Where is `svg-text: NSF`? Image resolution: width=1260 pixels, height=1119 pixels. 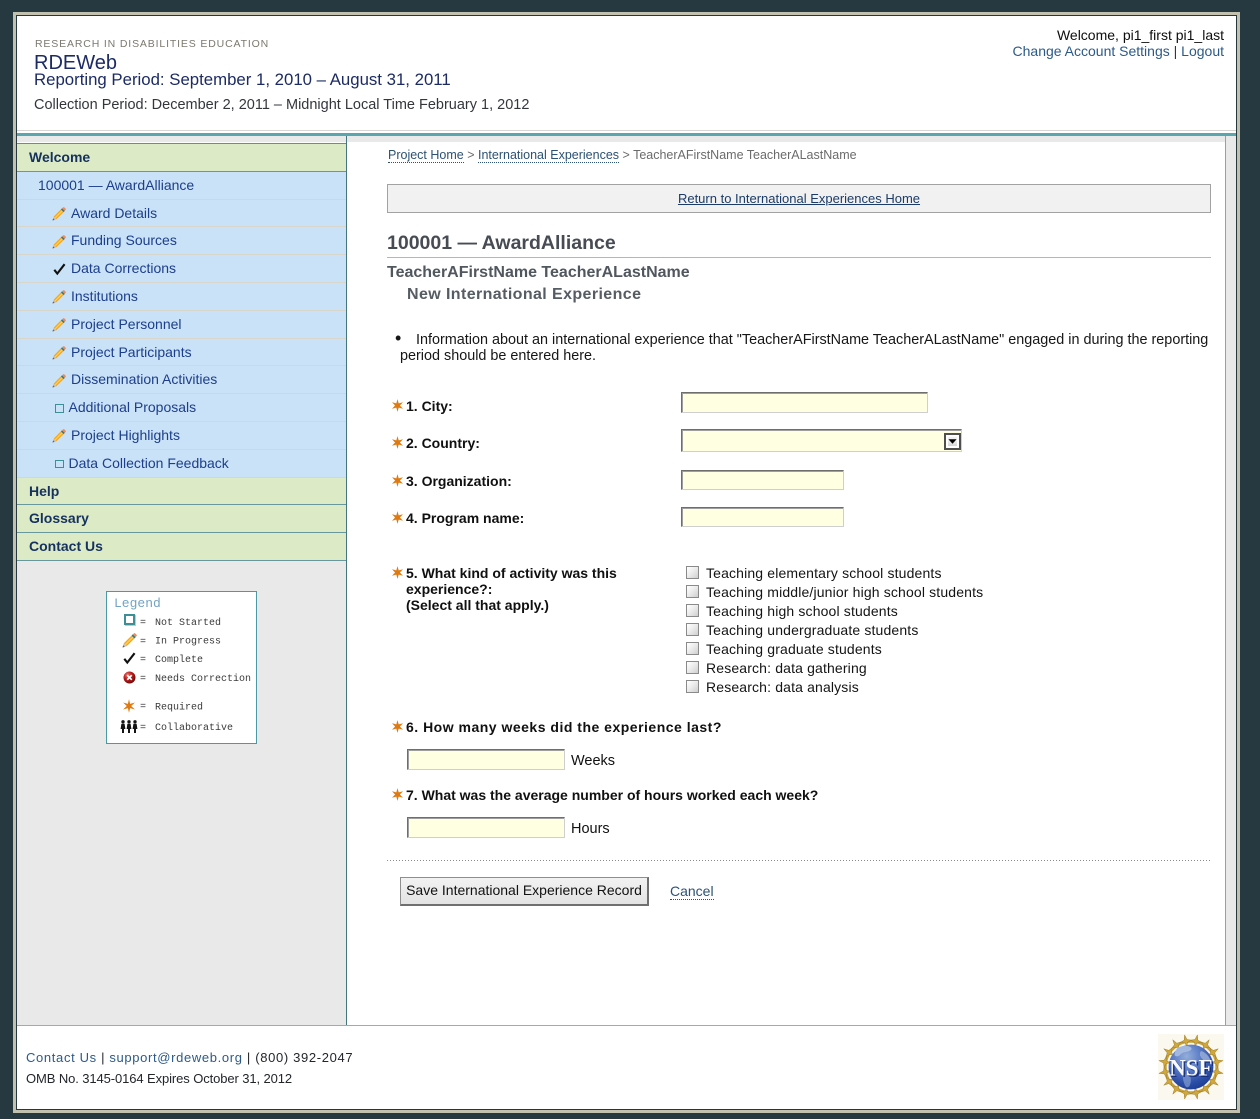 svg-text: NSF is located at coordinates (1190, 1068).